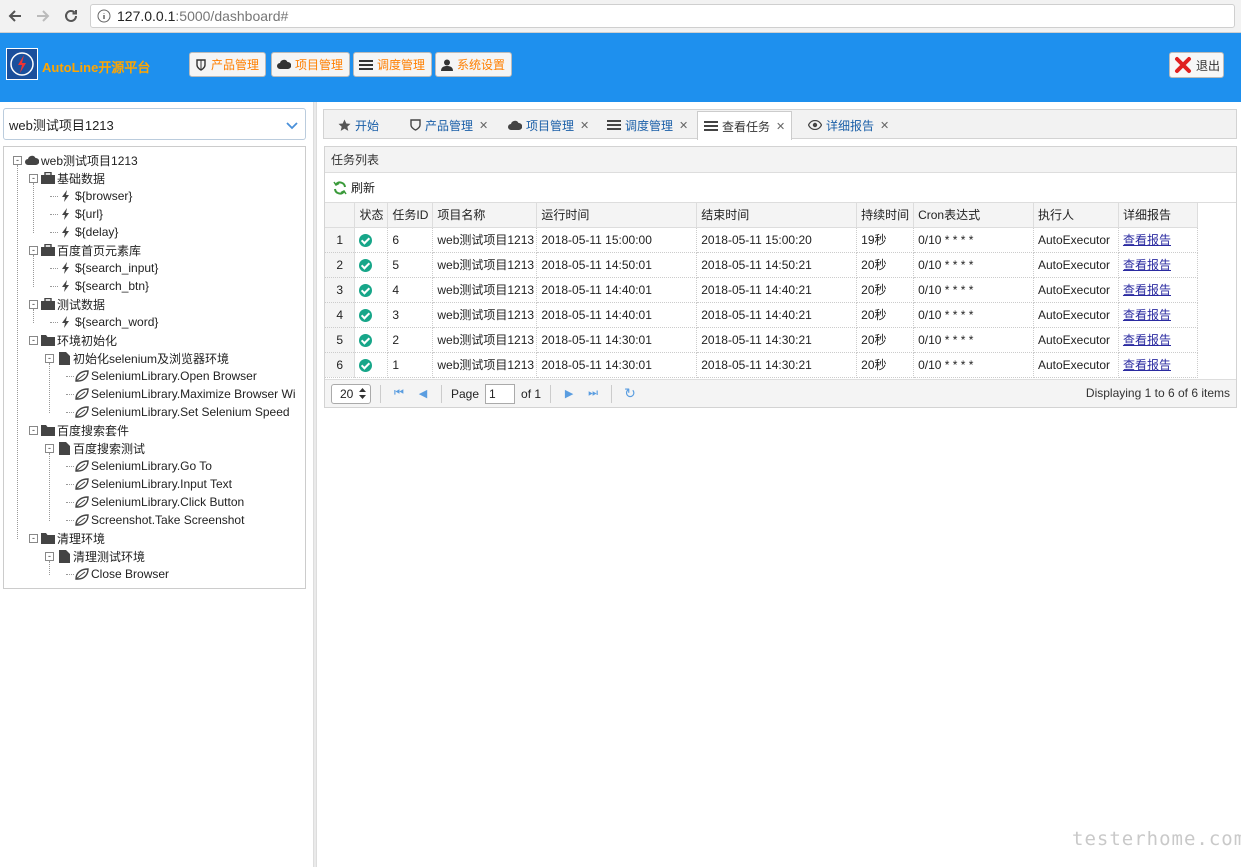 The width and height of the screenshot is (1241, 867). Describe the element at coordinates (973, 340) in the screenshot. I see `cron-cell: 0/10 * * * *` at that location.